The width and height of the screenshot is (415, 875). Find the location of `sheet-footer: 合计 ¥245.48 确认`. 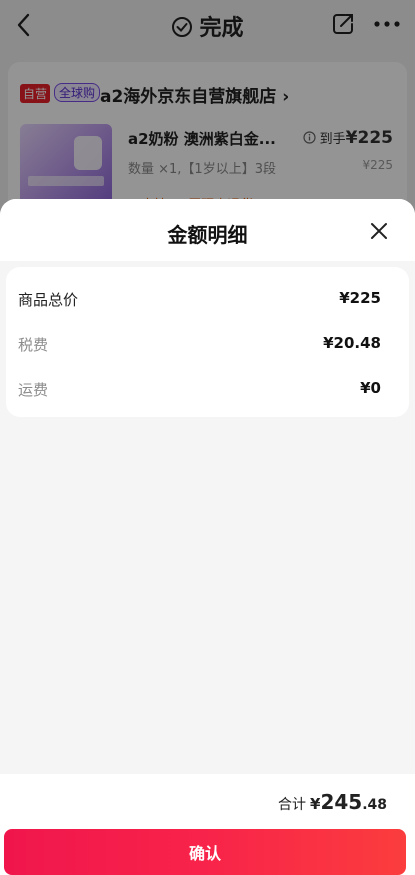

sheet-footer: 合计 ¥245.48 确认 is located at coordinates (207, 824).